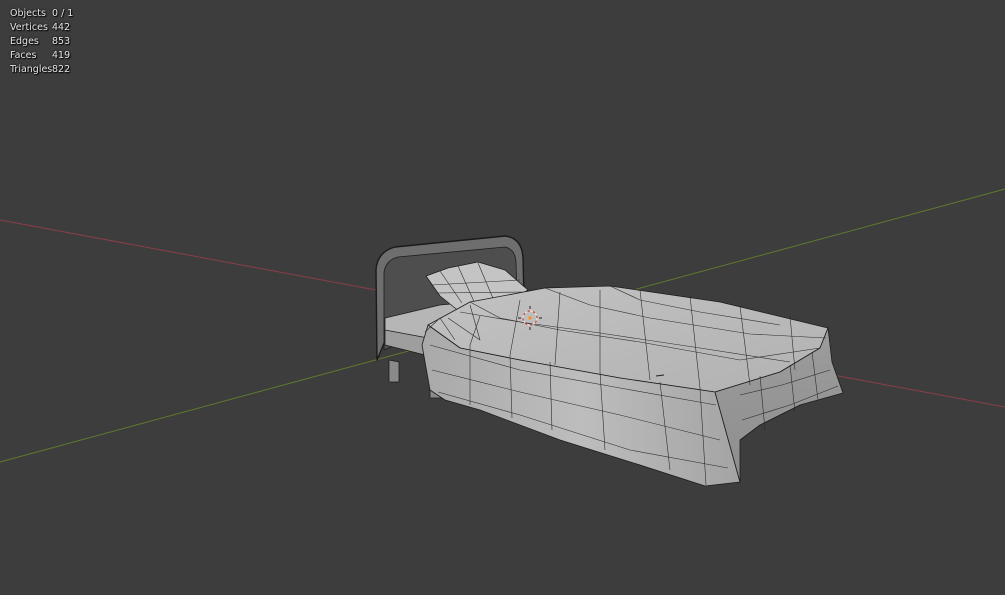 This screenshot has height=595, width=1005. What do you see at coordinates (29, 27) in the screenshot?
I see `stat-label: Vertices` at bounding box center [29, 27].